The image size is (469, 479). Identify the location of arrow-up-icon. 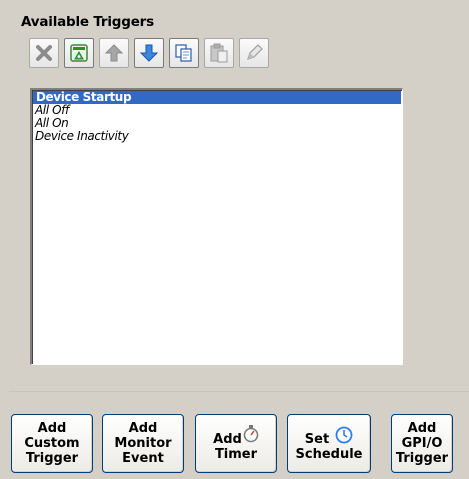
(114, 53).